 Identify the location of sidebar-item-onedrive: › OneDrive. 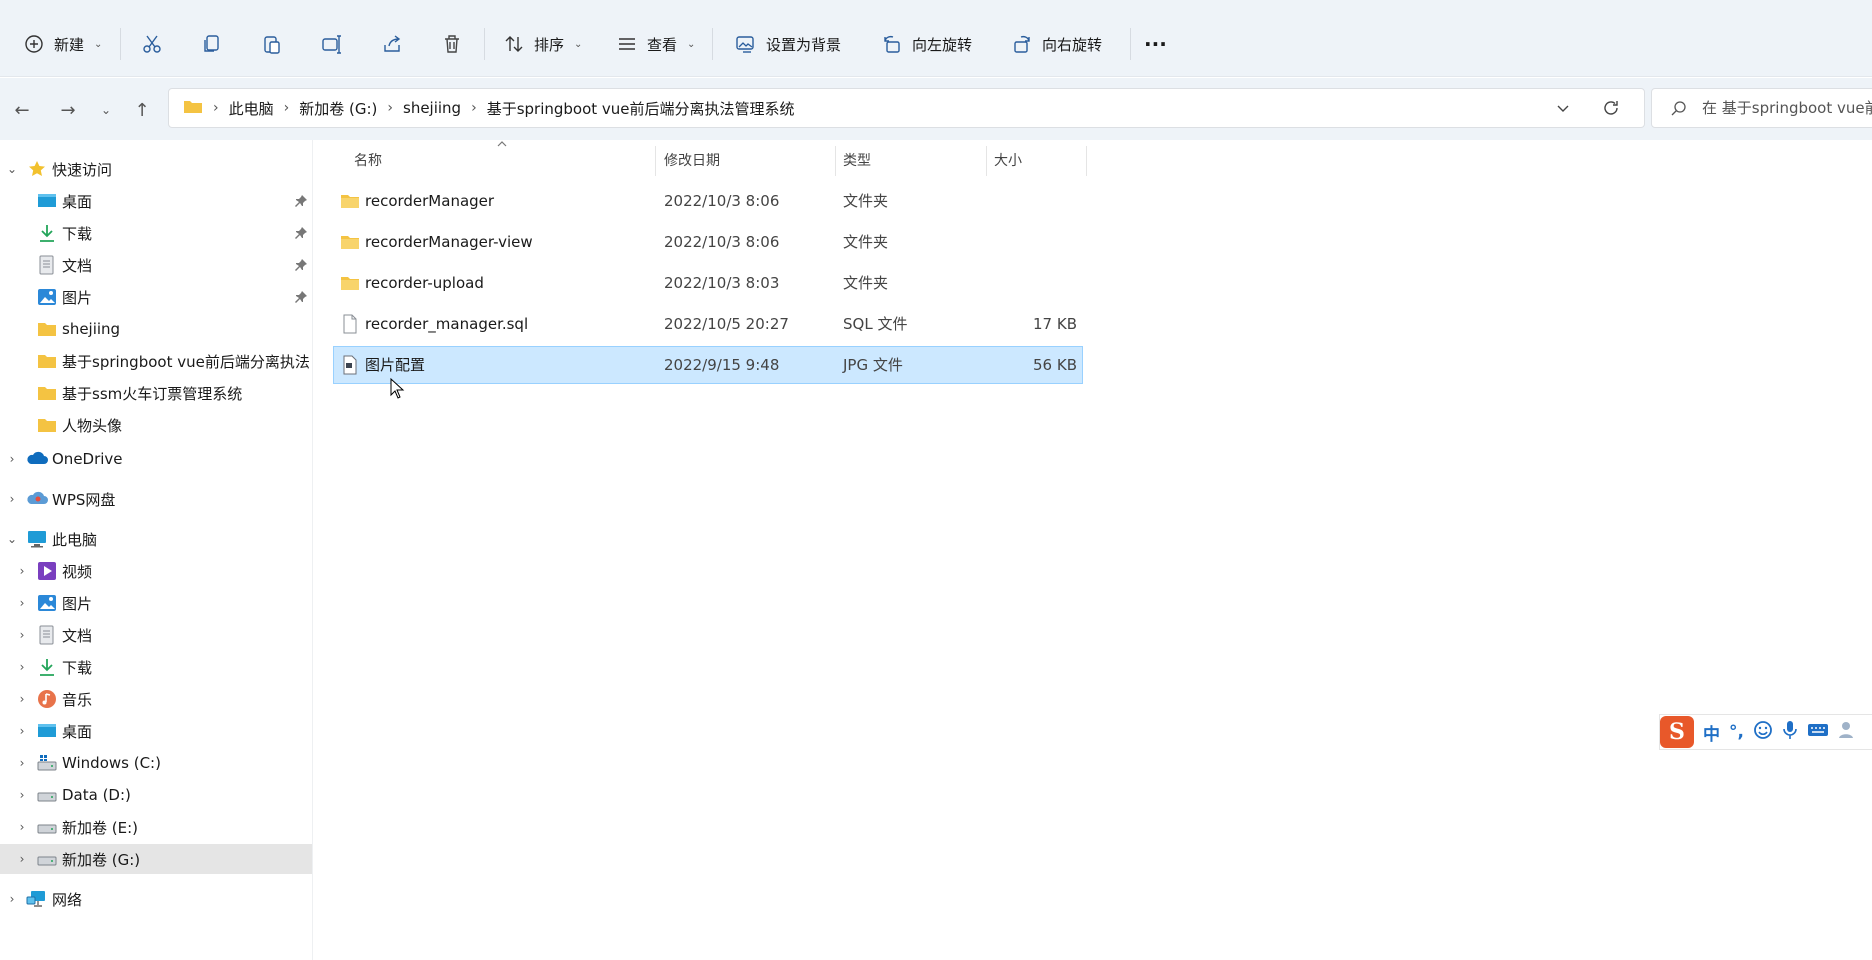
(156, 459).